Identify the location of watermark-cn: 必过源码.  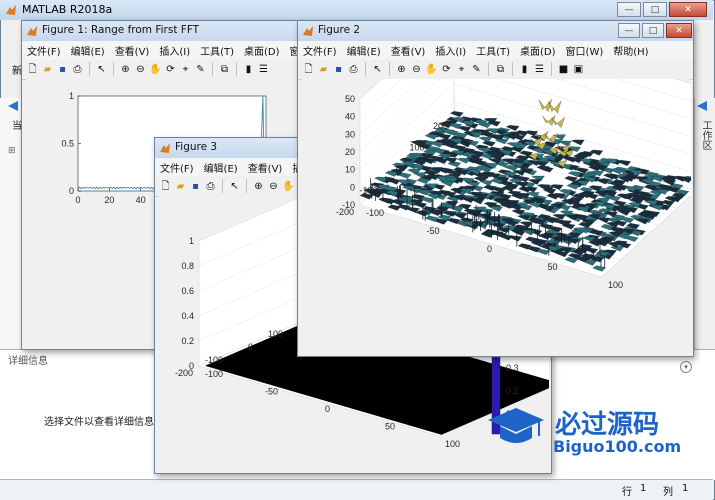
(607, 425).